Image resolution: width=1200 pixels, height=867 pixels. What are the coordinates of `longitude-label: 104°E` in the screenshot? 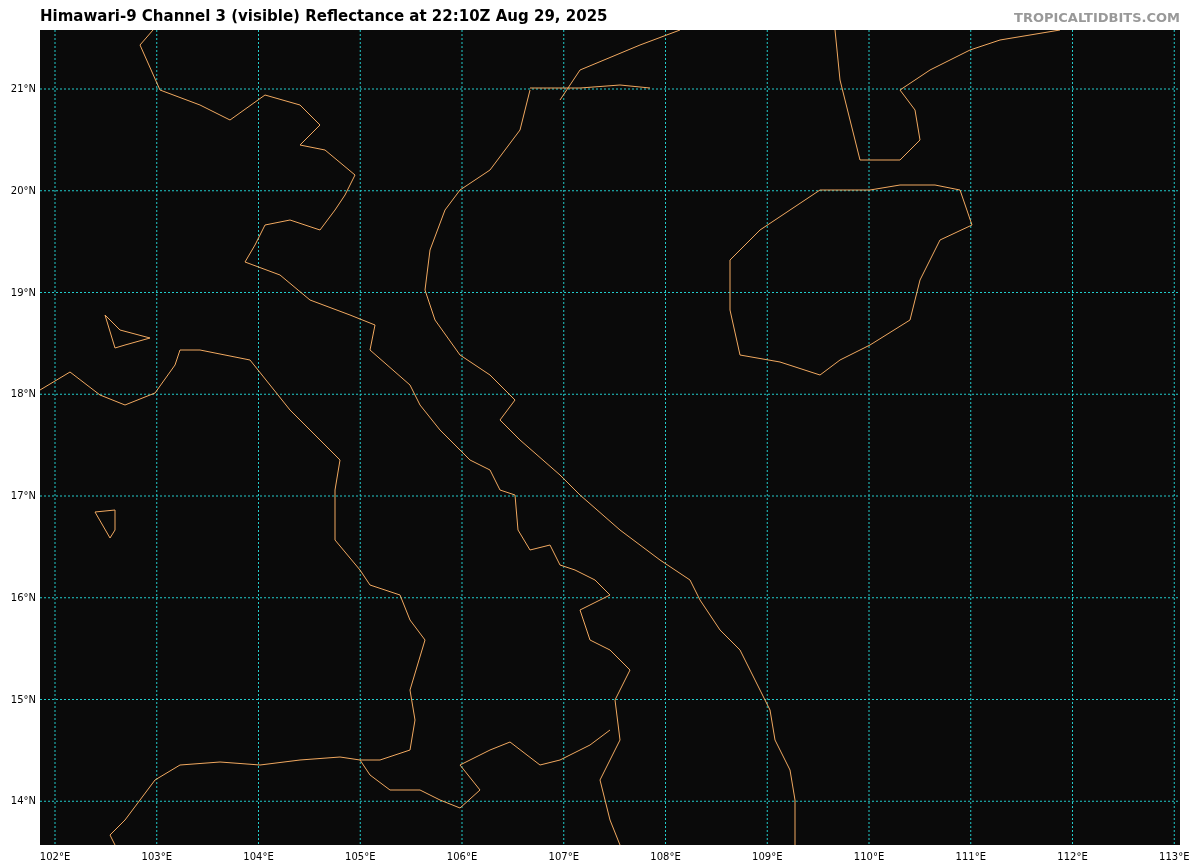 It's located at (258, 857).